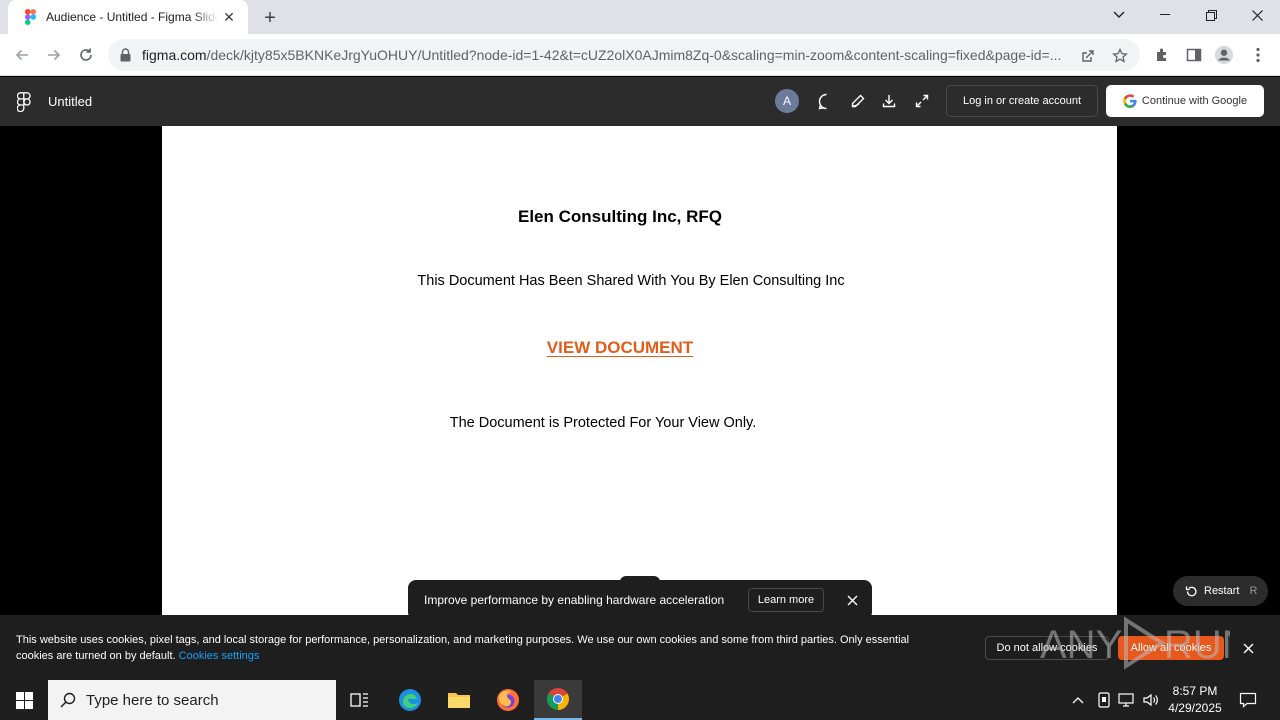 Image resolution: width=1280 pixels, height=720 pixels. What do you see at coordinates (1194, 101) in the screenshot?
I see `continue-with-google-label: Continue with Google` at bounding box center [1194, 101].